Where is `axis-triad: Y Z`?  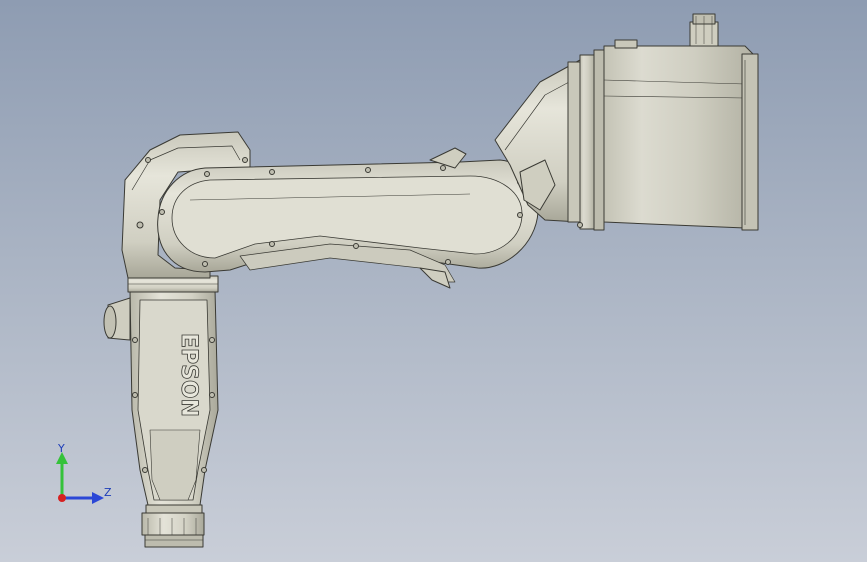 axis-triad: Y Z is located at coordinates (84, 473).